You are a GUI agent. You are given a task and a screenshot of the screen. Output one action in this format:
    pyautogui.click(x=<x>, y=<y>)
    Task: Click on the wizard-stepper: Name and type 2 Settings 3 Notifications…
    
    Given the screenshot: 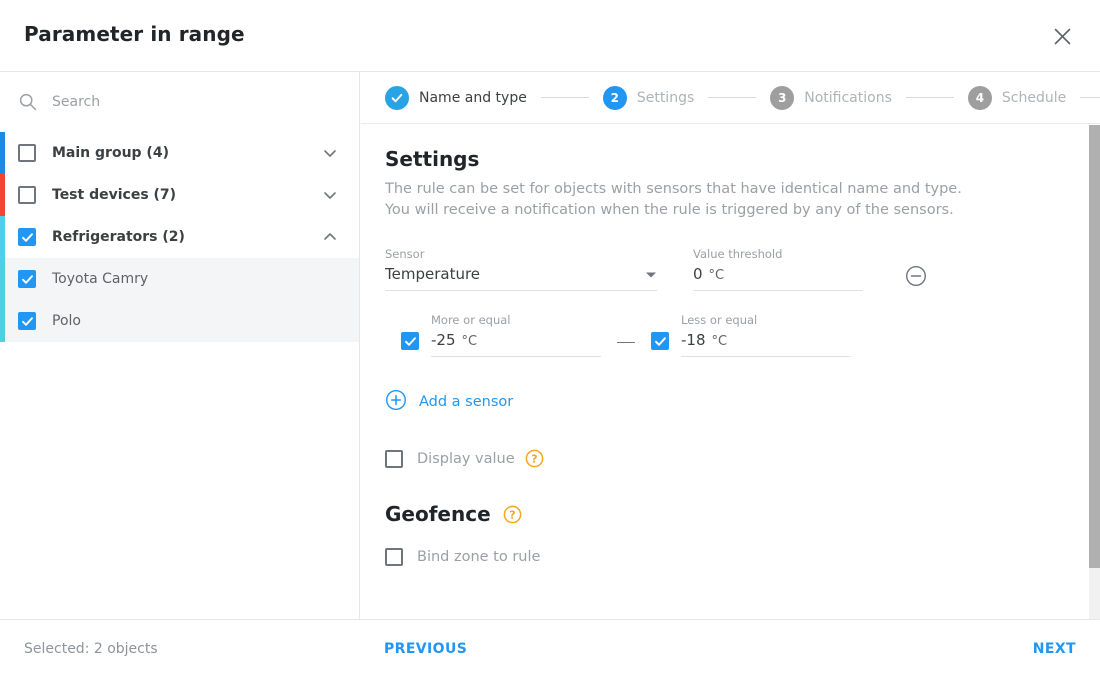 What is the action you would take?
    pyautogui.click(x=730, y=98)
    